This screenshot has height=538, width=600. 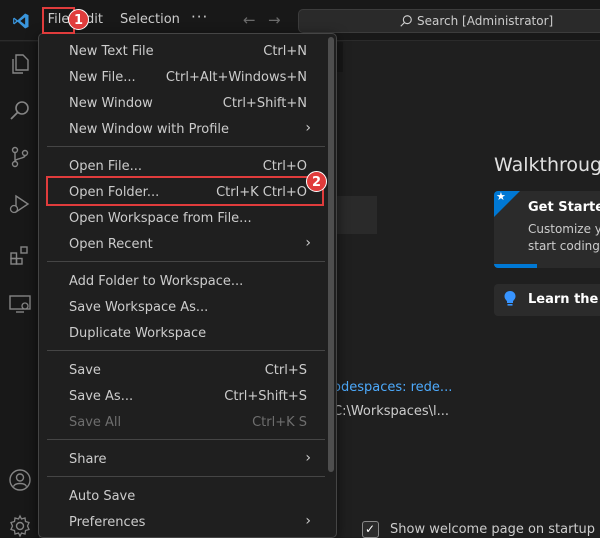 What do you see at coordinates (78, 19) in the screenshot?
I see `step-badge-1: 1` at bounding box center [78, 19].